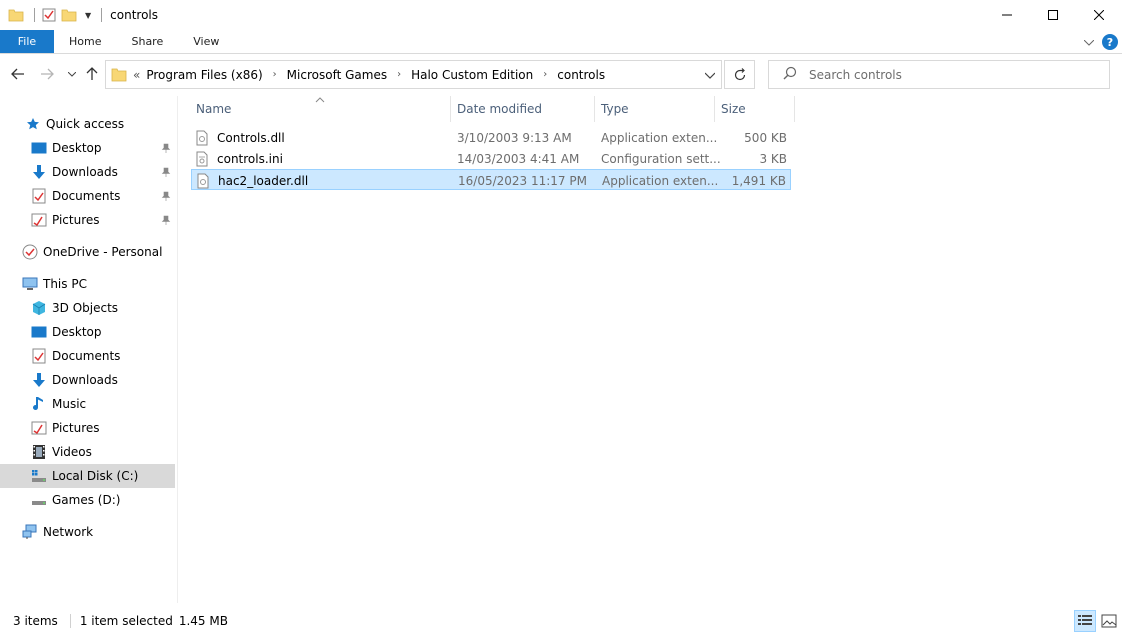 Image resolution: width=1122 pixels, height=633 pixels. Describe the element at coordinates (1089, 42) in the screenshot. I see `expand-ribbon-icon` at that location.